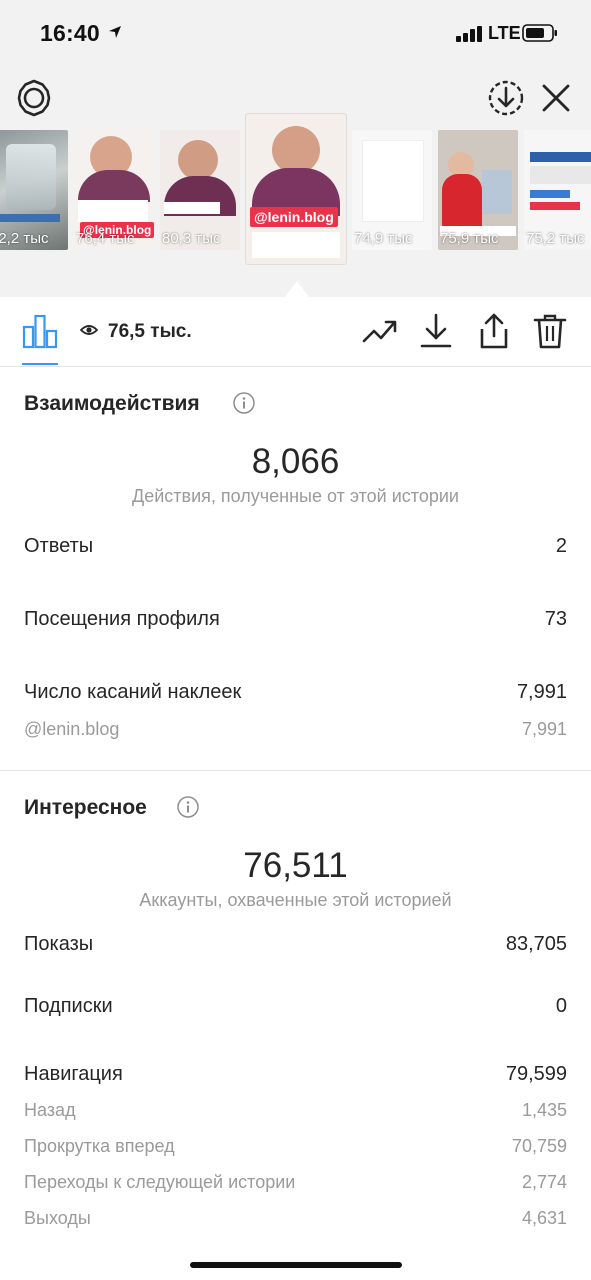 This screenshot has width=591, height=1280. Describe the element at coordinates (469, 238) in the screenshot. I see `story-views: 75,9 тыс` at that location.